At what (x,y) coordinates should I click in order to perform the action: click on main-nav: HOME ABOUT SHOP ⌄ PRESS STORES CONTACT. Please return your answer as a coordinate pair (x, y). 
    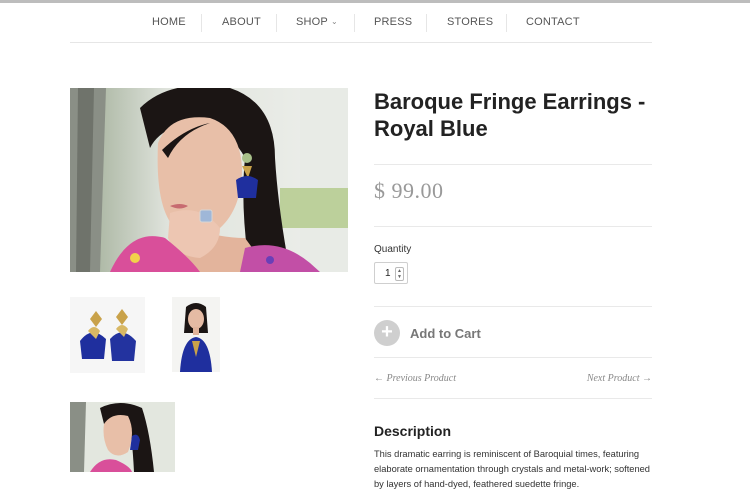
    Looking at the image, I should click on (361, 23).